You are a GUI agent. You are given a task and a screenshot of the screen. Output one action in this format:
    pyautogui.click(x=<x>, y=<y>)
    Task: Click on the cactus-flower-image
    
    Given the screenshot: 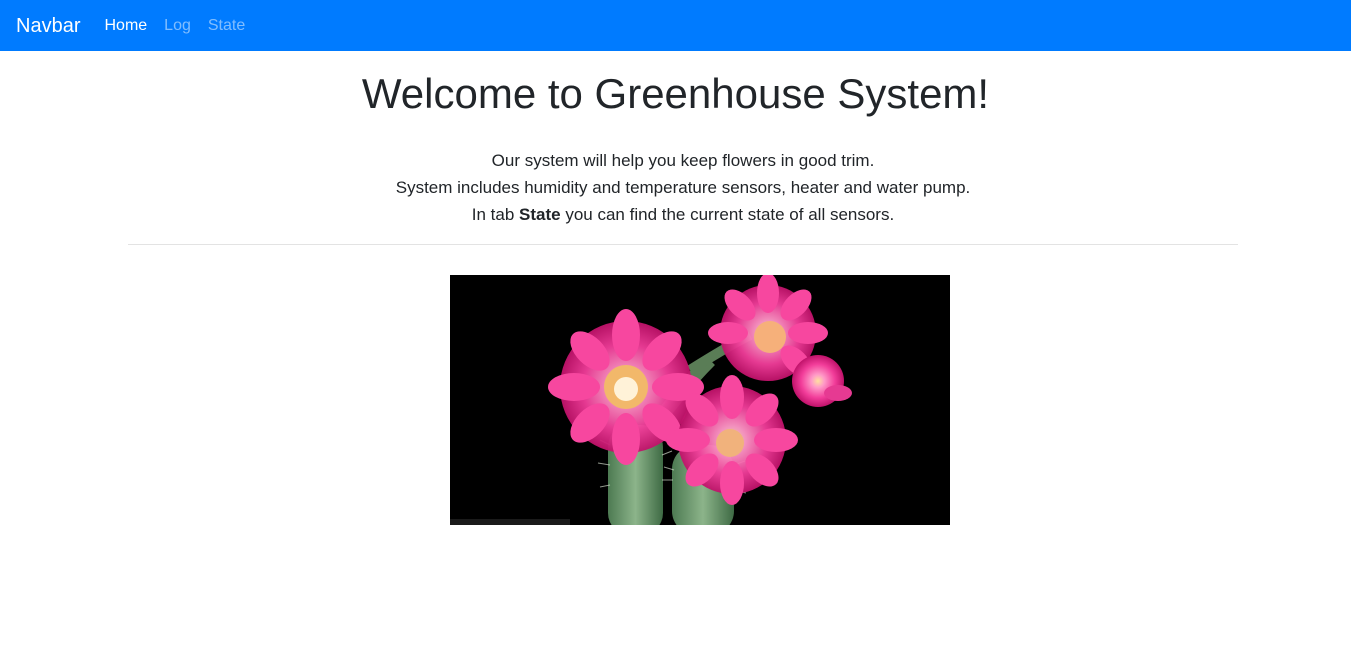 What is the action you would take?
    pyautogui.click(x=700, y=400)
    